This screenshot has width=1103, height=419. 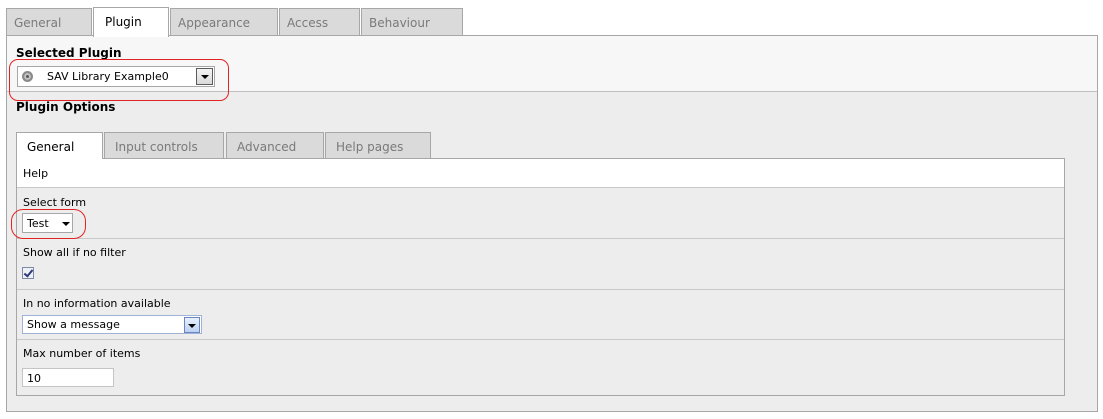 I want to click on no-info-value: Show a message, so click(x=73, y=324).